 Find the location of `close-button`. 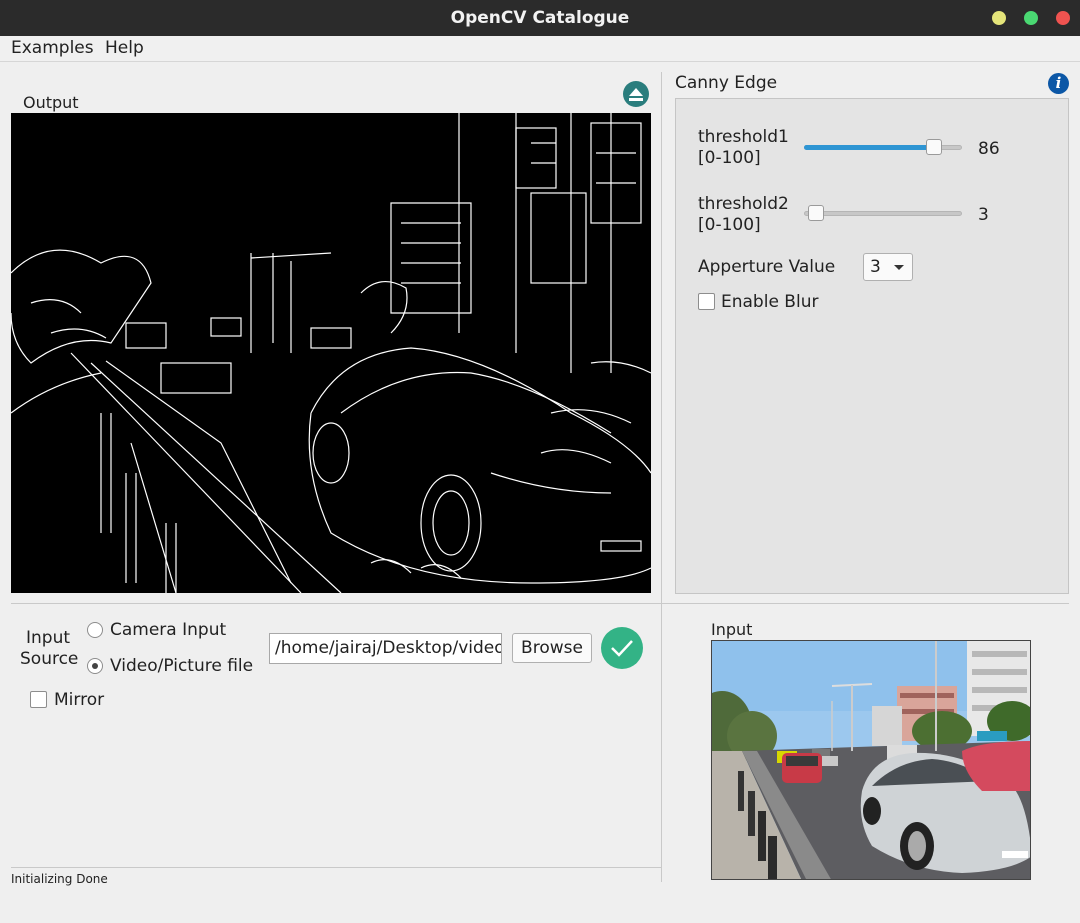

close-button is located at coordinates (1063, 18).